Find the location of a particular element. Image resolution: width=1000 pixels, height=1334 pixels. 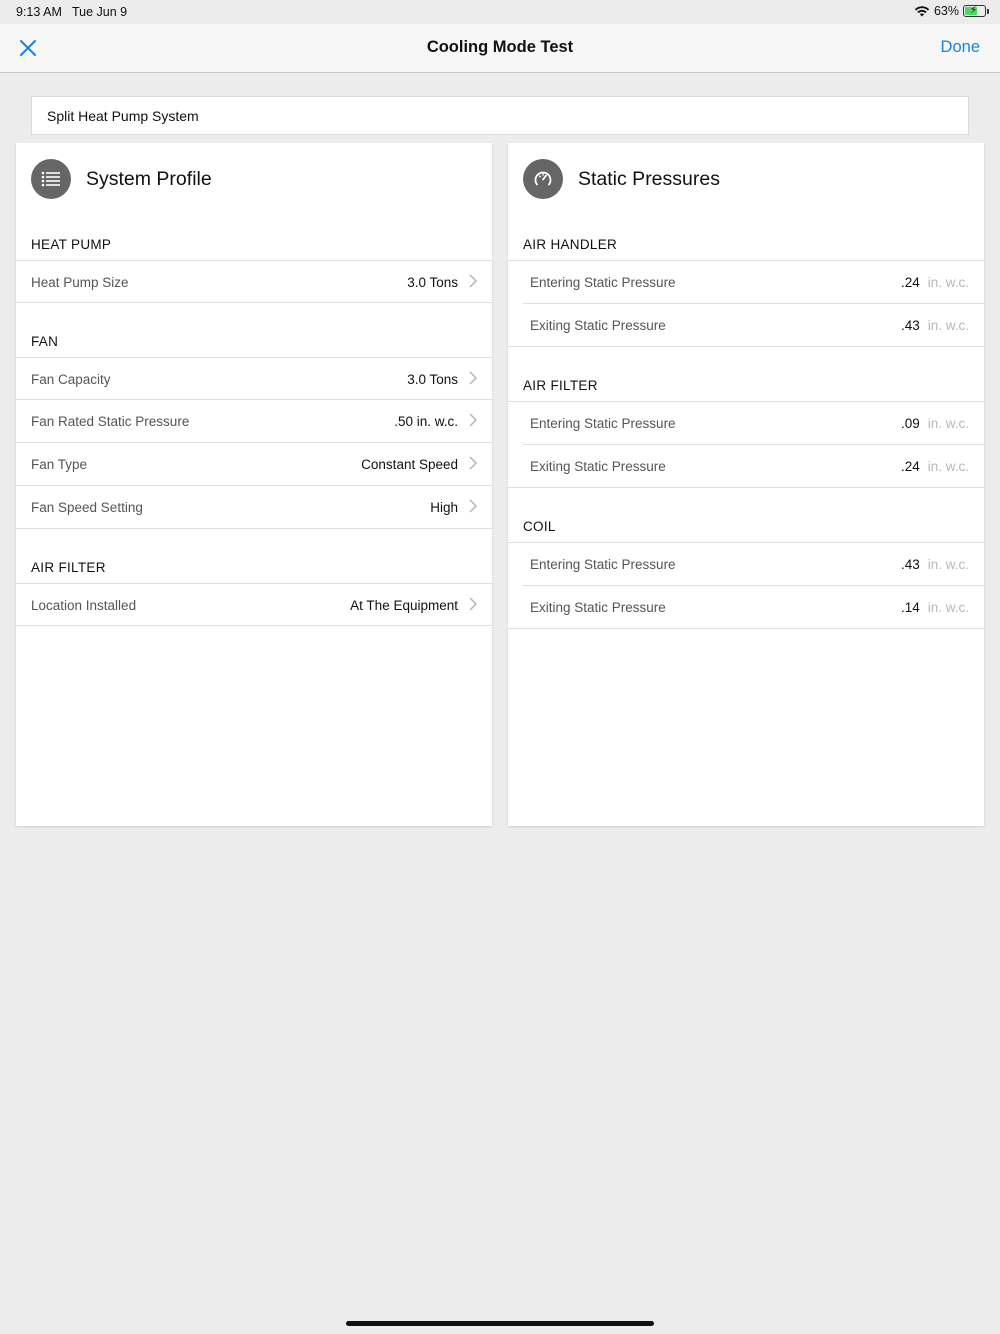

status-time: 9:13 AM is located at coordinates (39, 12).